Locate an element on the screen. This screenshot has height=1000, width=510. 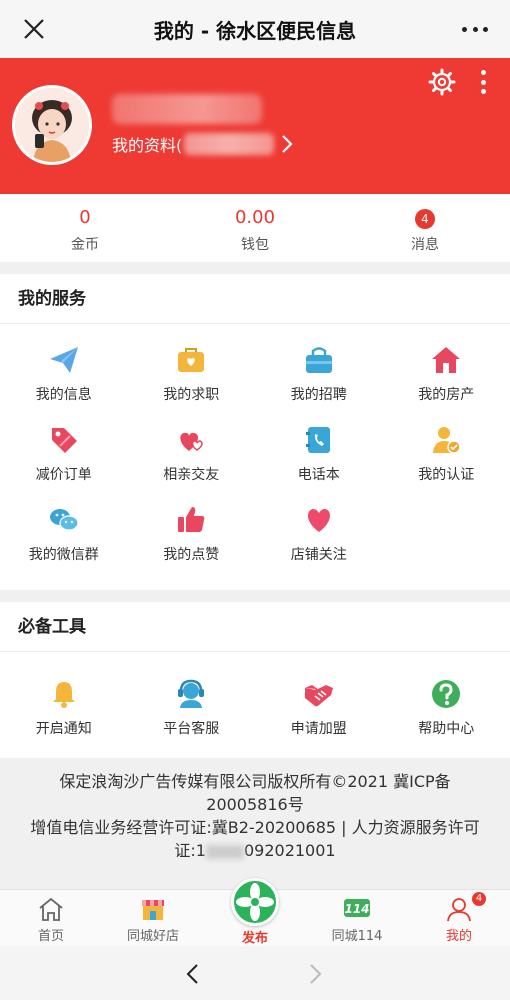
service-label: 我的认证 is located at coordinates (446, 475).